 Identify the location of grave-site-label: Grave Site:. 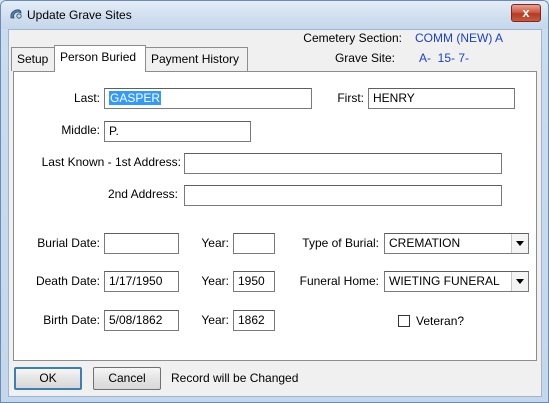
(364, 58).